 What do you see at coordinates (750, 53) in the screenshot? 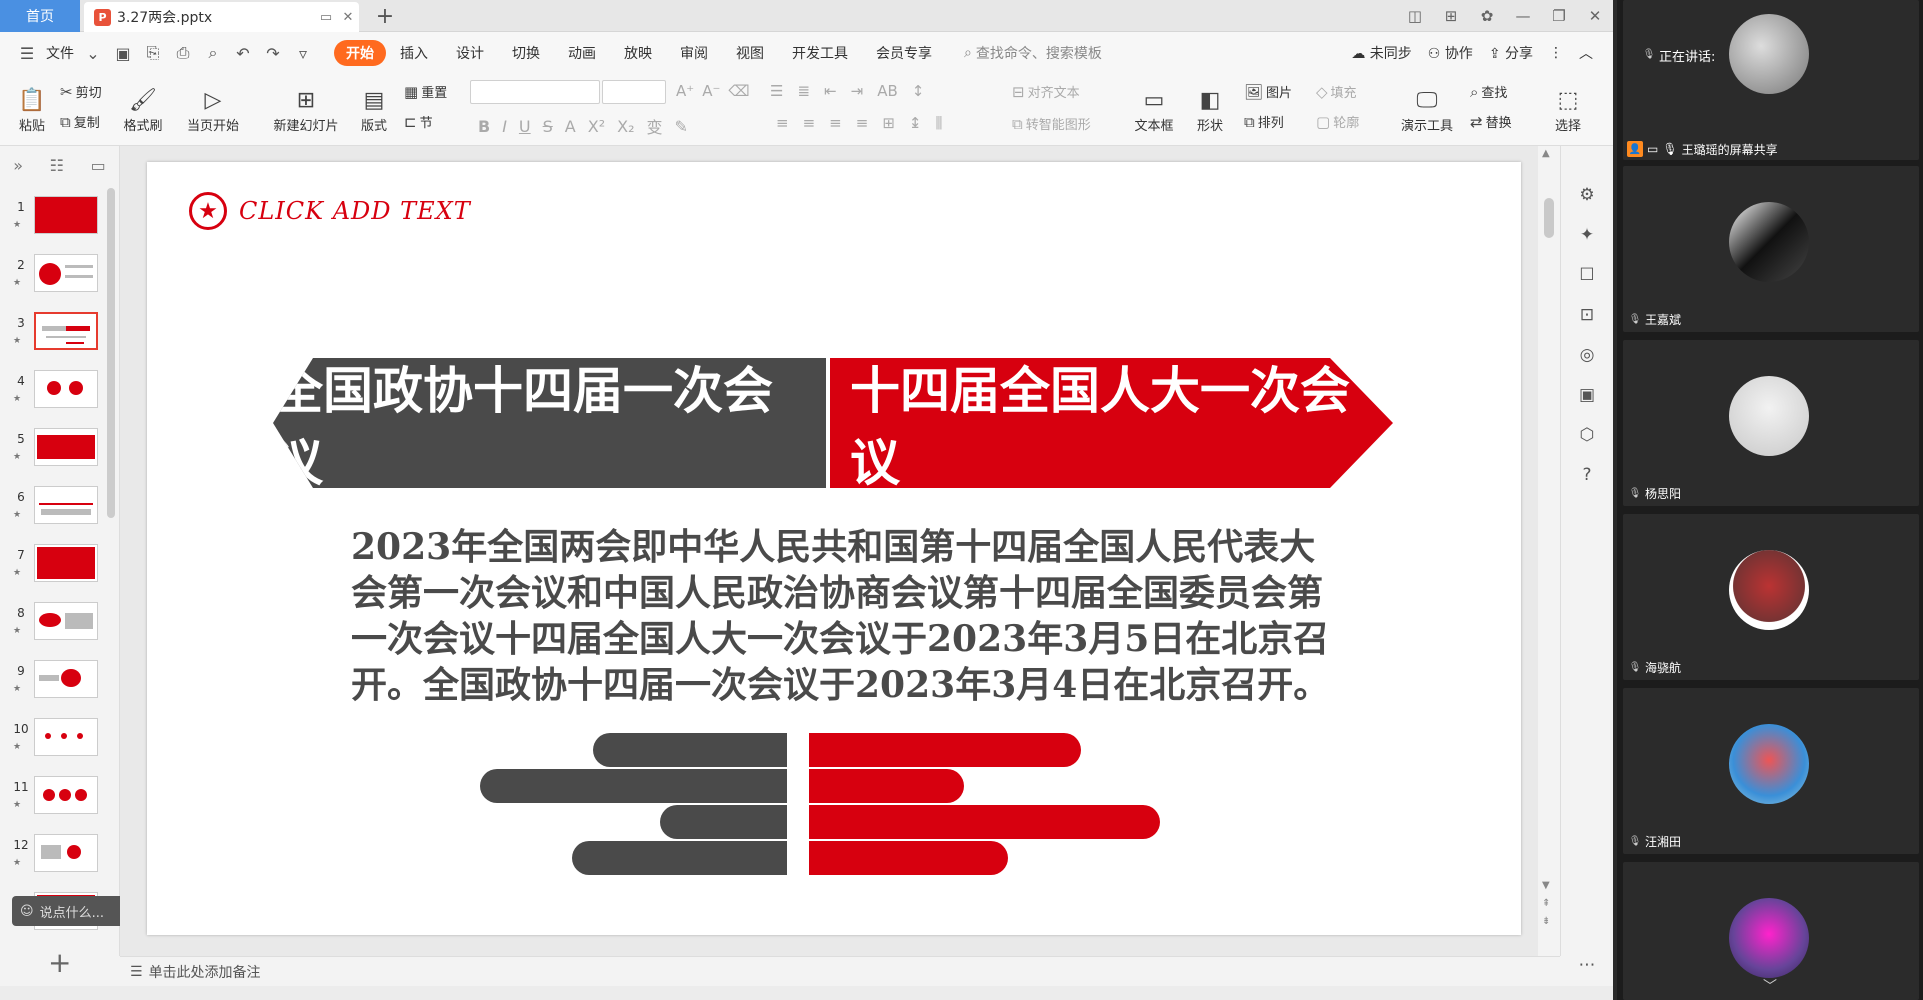
I see `tab-view: 视图` at bounding box center [750, 53].